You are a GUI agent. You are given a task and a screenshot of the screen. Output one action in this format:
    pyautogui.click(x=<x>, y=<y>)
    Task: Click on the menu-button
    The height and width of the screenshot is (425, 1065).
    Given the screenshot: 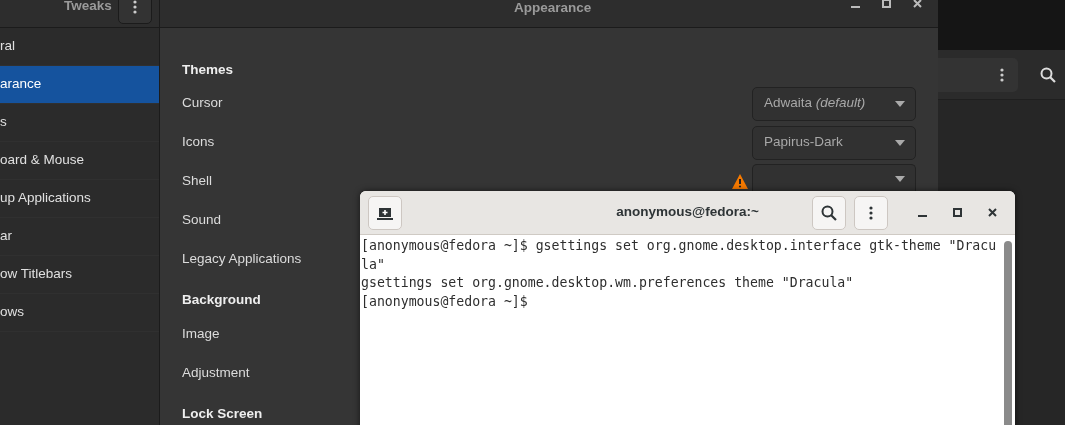 What is the action you would take?
    pyautogui.click(x=135, y=12)
    